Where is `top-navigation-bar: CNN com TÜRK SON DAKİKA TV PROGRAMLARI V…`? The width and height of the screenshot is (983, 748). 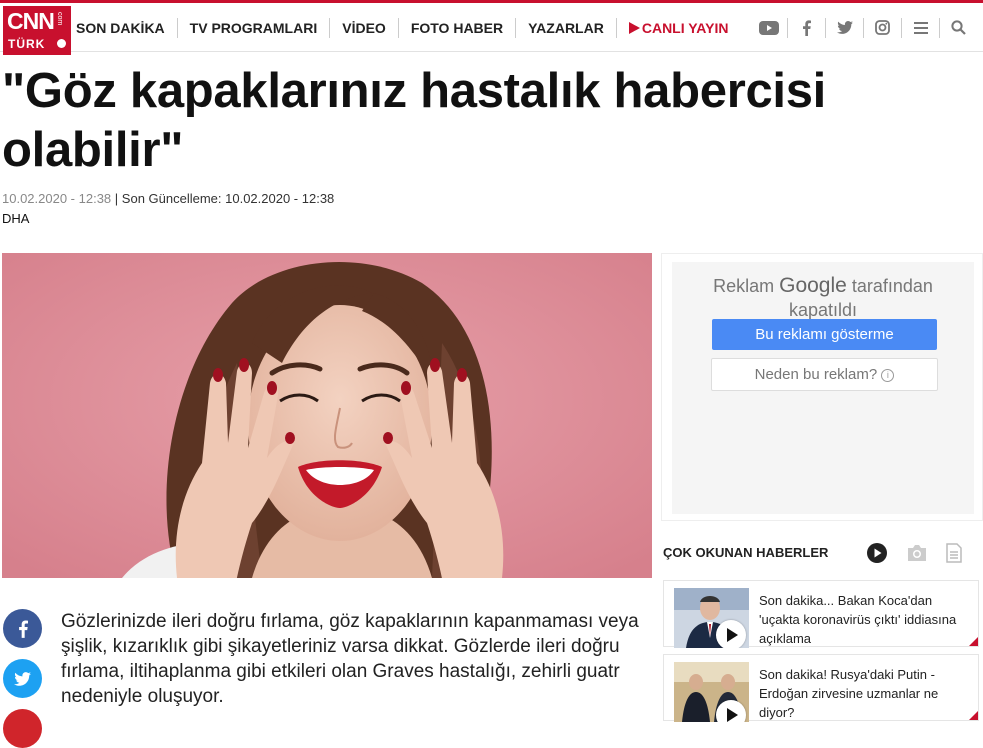
top-navigation-bar: CNN com TÜRK SON DAKİKA TV PROGRAMLARI V… is located at coordinates (491, 27).